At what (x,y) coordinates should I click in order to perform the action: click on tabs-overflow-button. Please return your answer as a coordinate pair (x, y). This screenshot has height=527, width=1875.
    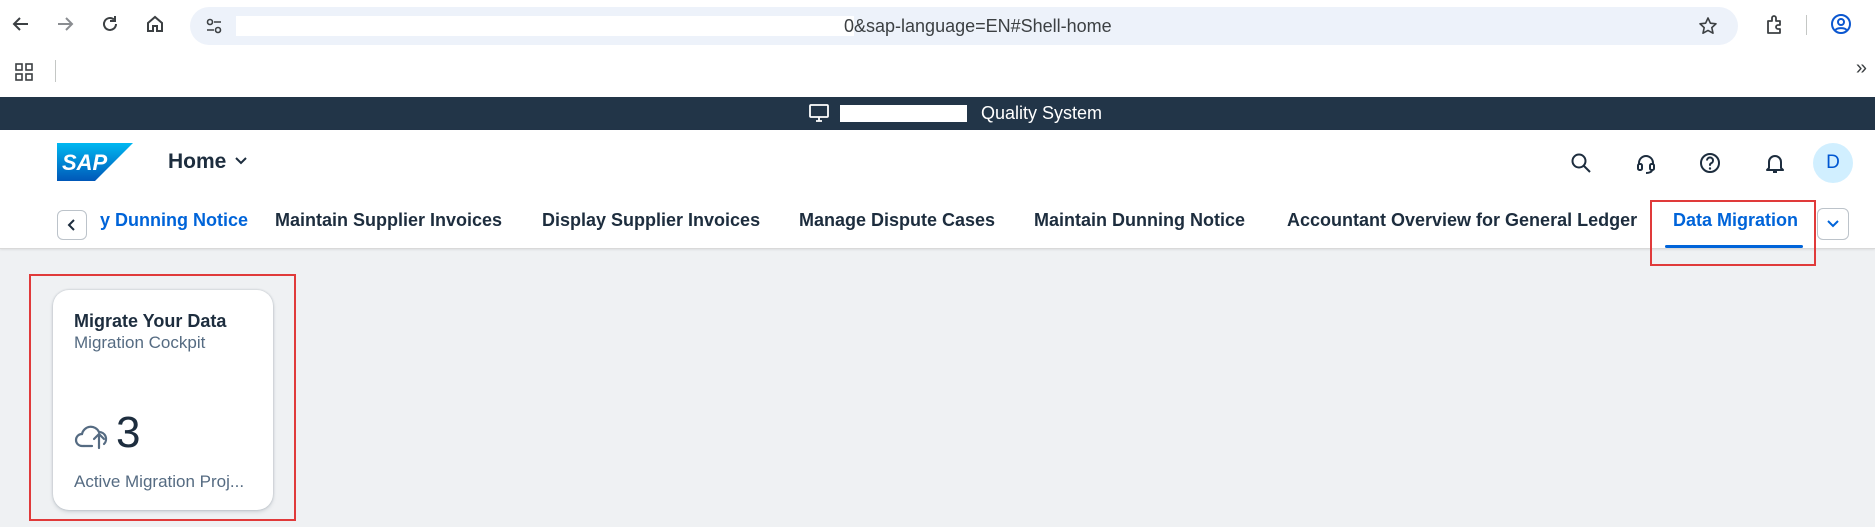
    Looking at the image, I should click on (1833, 224).